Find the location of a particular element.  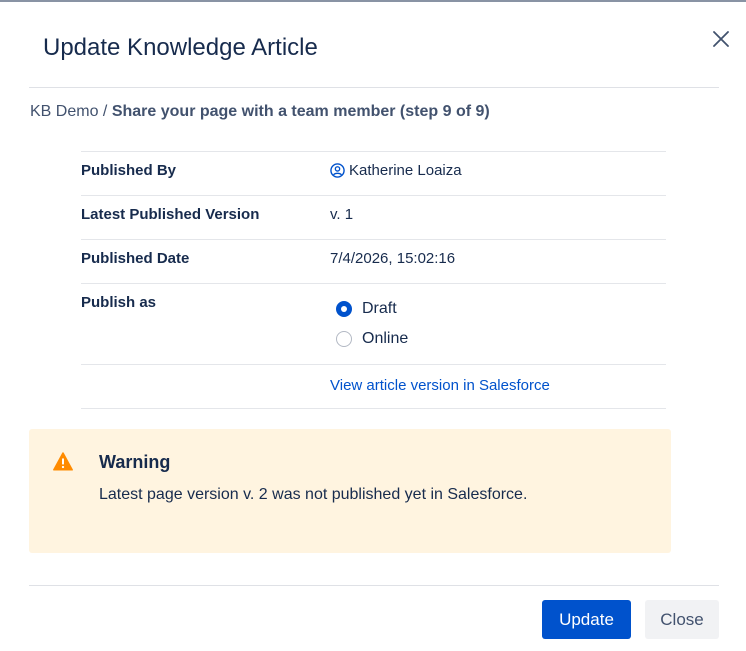

publish-as-draft-option: Draft is located at coordinates (372, 309).